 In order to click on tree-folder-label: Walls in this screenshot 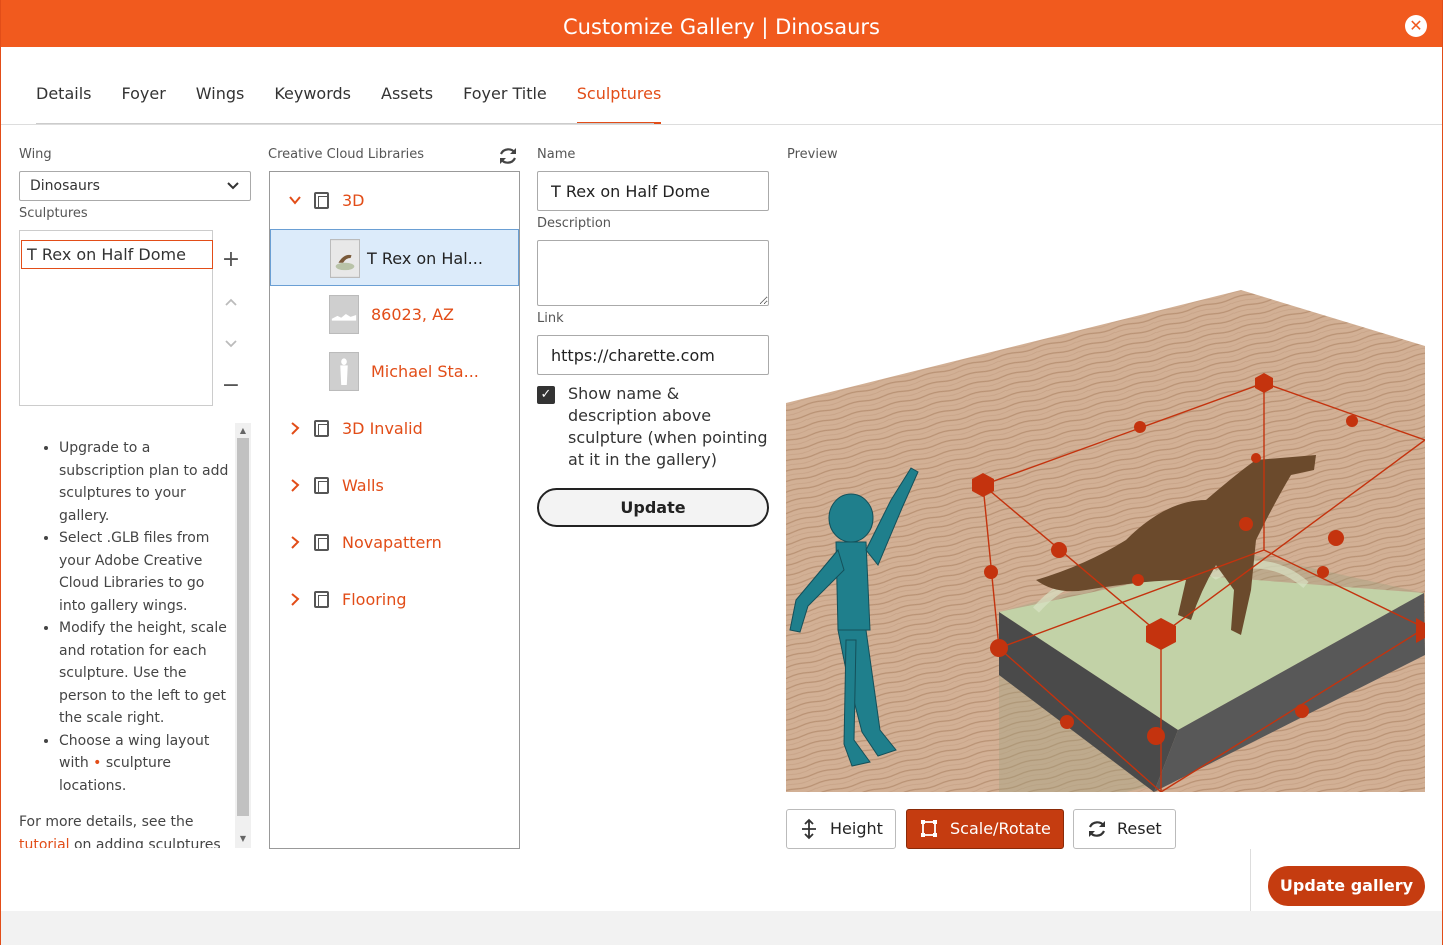, I will do `click(363, 485)`.